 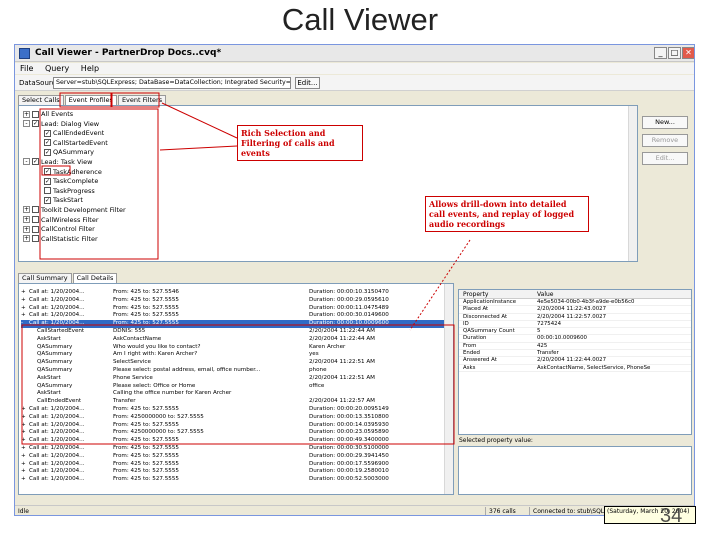 I want to click on filter-tree-item: ✓ CallEndedEvent, so click(x=74, y=134).